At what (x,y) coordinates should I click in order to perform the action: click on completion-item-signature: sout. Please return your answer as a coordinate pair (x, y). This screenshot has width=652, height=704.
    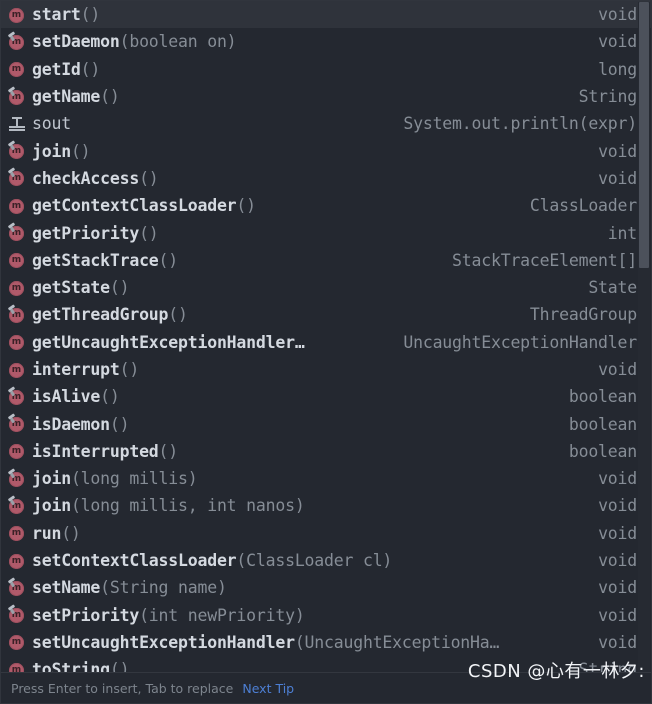
    Looking at the image, I should click on (51, 123).